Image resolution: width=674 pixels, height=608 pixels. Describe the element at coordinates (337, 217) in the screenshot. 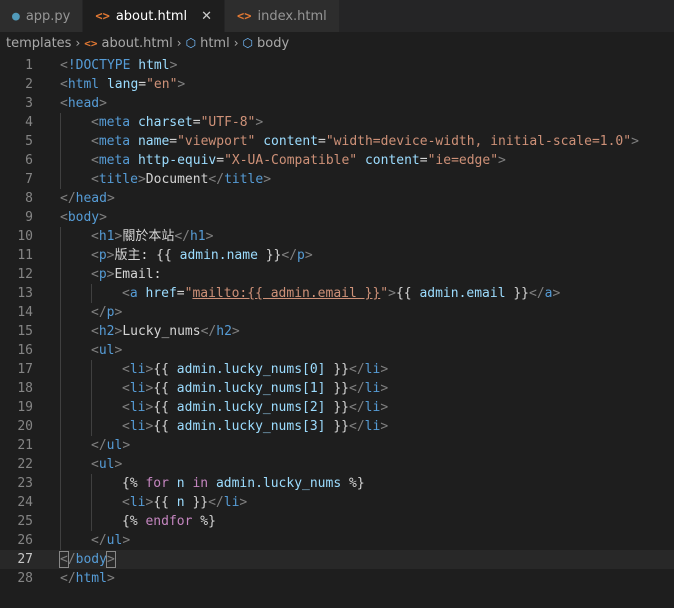

I see `code-line: 9 <body>` at that location.